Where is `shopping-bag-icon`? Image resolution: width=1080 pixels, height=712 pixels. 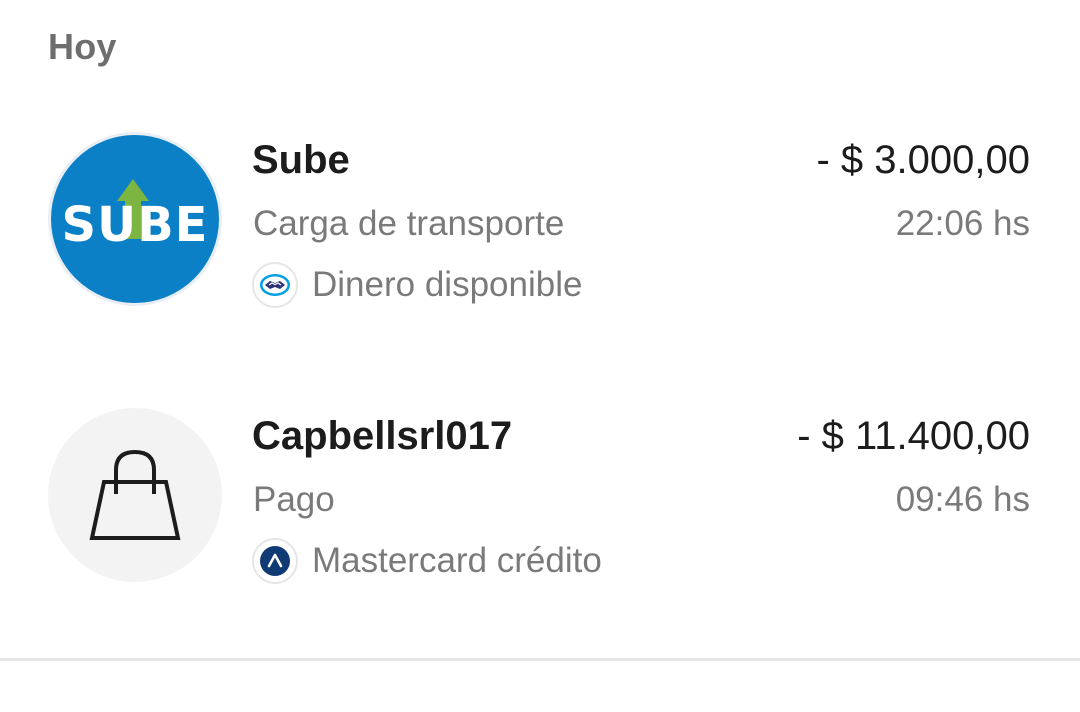
shopping-bag-icon is located at coordinates (135, 495).